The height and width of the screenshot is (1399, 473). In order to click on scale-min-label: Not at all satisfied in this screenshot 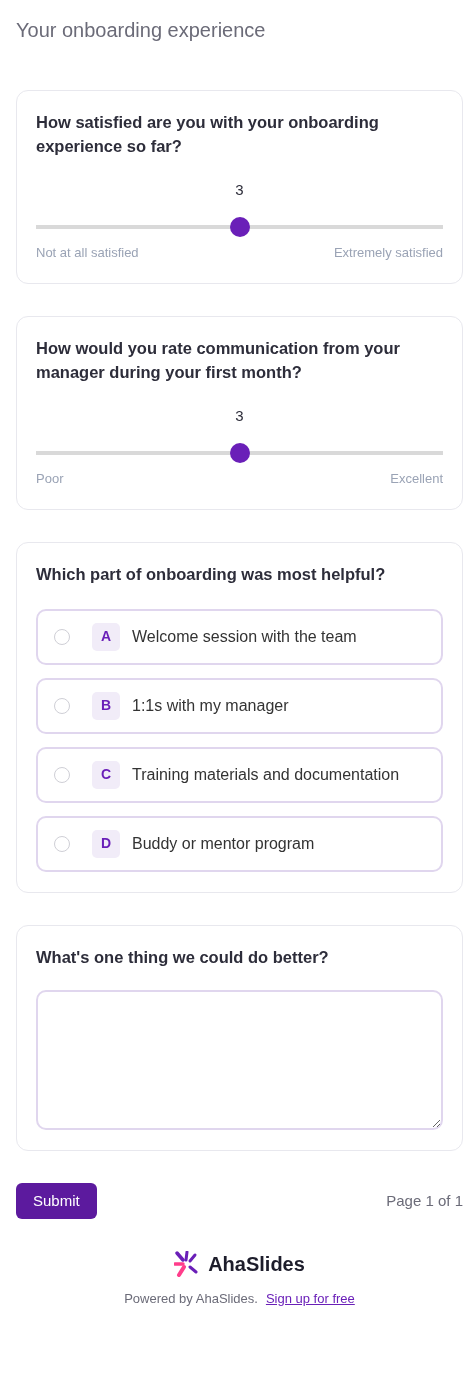, I will do `click(87, 253)`.